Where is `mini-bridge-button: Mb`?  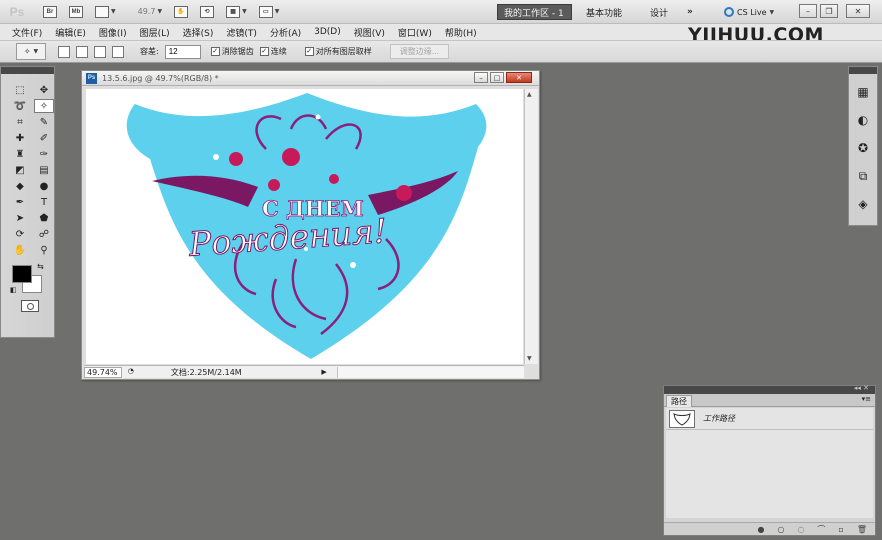 mini-bridge-button: Mb is located at coordinates (76, 12).